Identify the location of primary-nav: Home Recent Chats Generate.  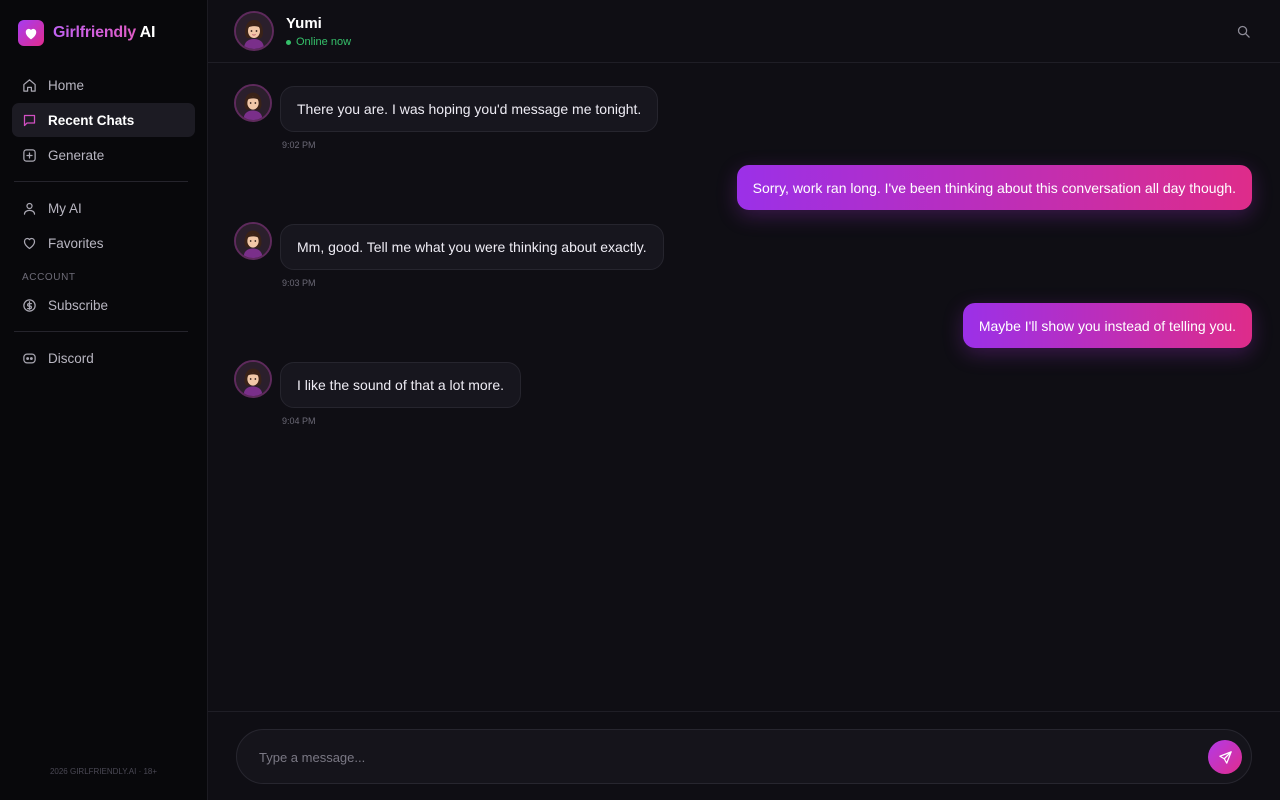
(103, 120).